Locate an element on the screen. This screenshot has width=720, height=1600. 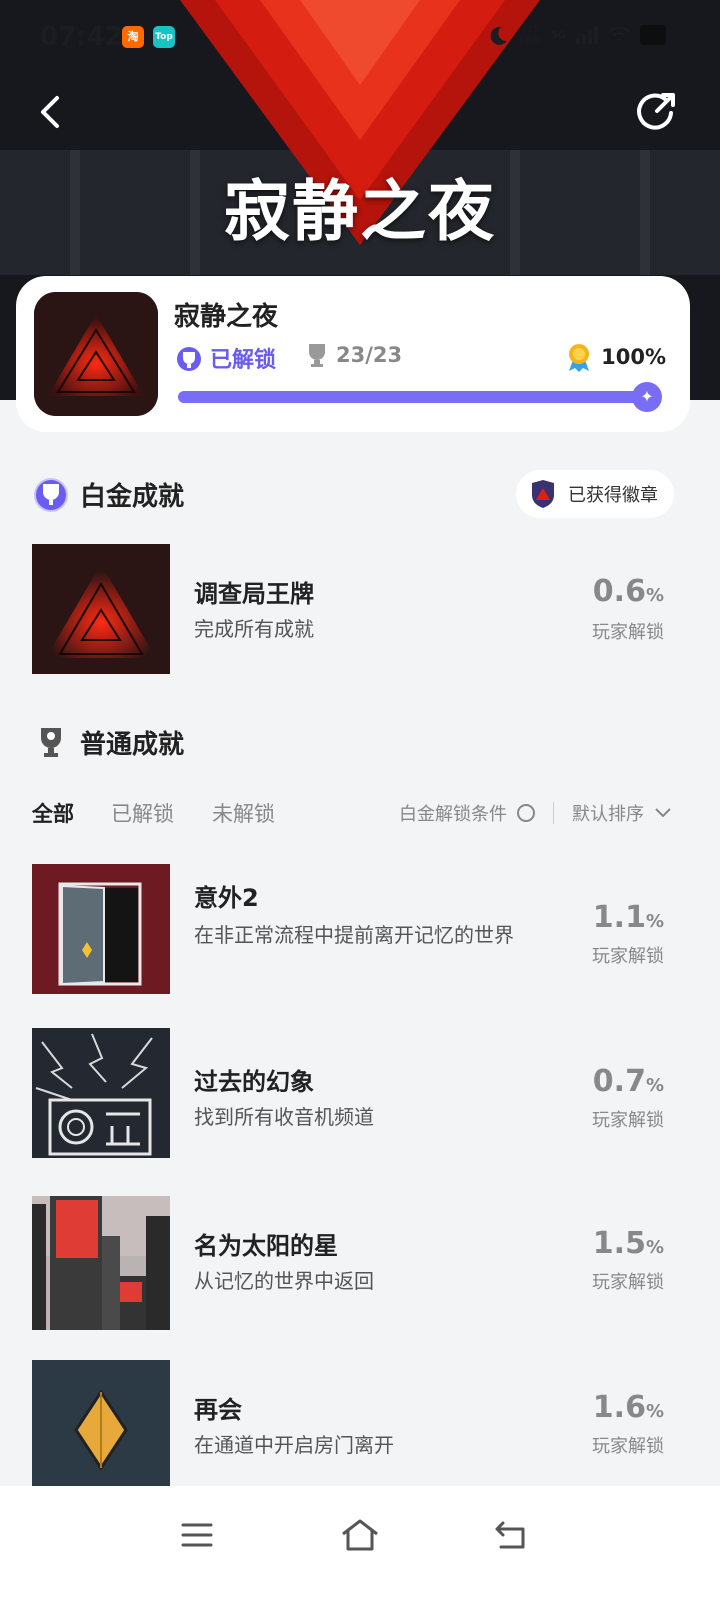
normal-section-heading: 普通成就 is located at coordinates (108, 742).